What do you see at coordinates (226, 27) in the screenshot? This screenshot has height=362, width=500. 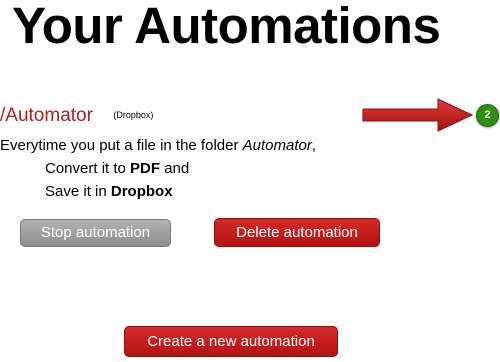 I see `page-title: Your Automations` at bounding box center [226, 27].